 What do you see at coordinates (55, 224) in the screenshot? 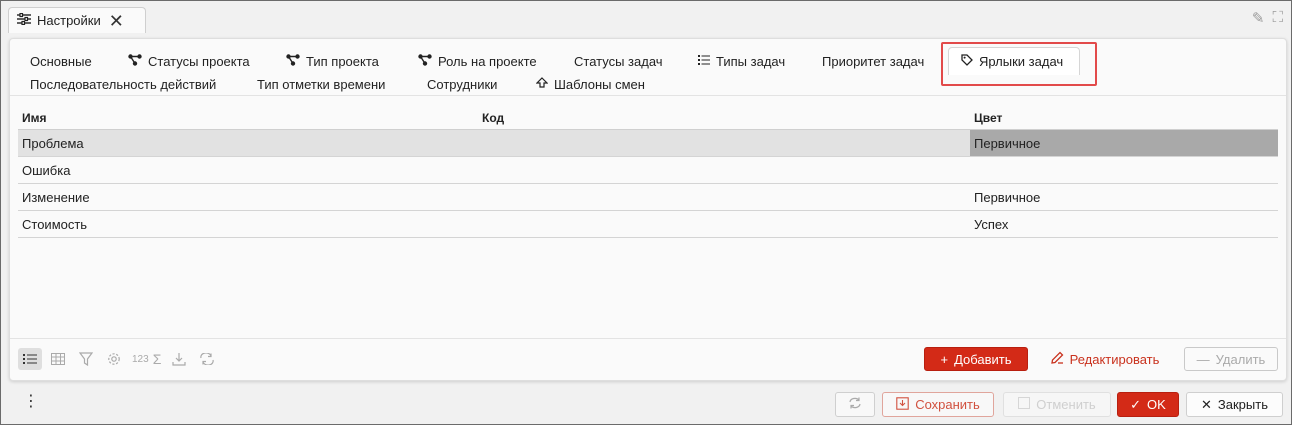
I see `cell-name: Стоимость` at bounding box center [55, 224].